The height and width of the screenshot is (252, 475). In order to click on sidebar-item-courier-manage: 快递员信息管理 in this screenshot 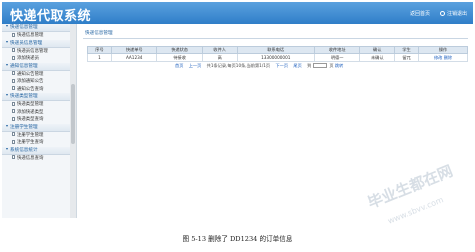, I will do `click(39, 52)`.